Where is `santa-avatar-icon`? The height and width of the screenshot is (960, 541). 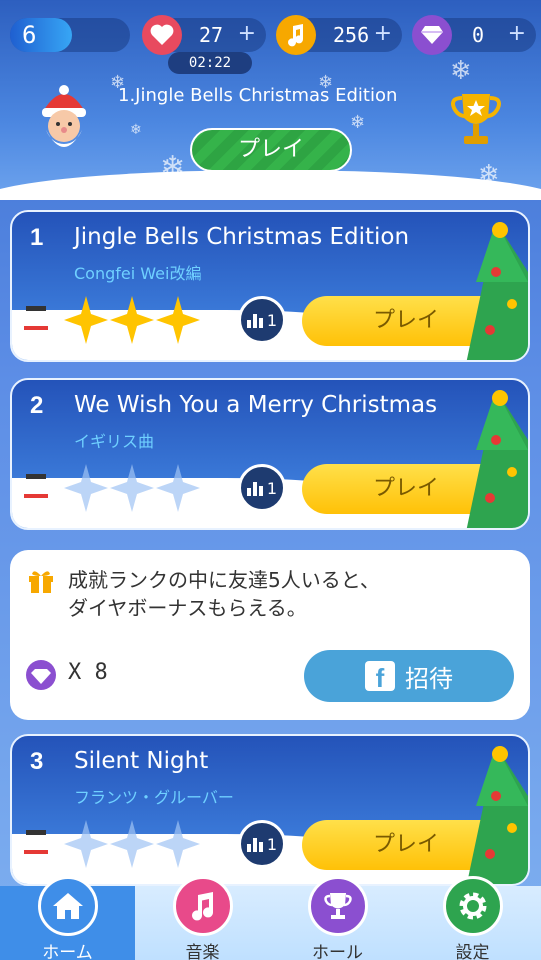 santa-avatar-icon is located at coordinates (64, 120).